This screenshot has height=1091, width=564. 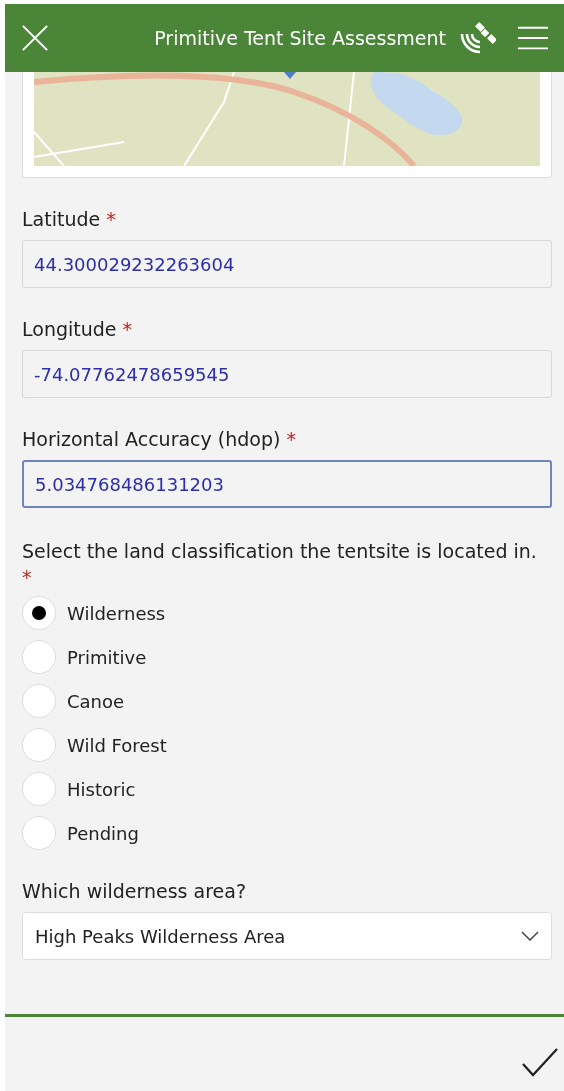 What do you see at coordinates (107, 657) in the screenshot?
I see `option-label: Primitive` at bounding box center [107, 657].